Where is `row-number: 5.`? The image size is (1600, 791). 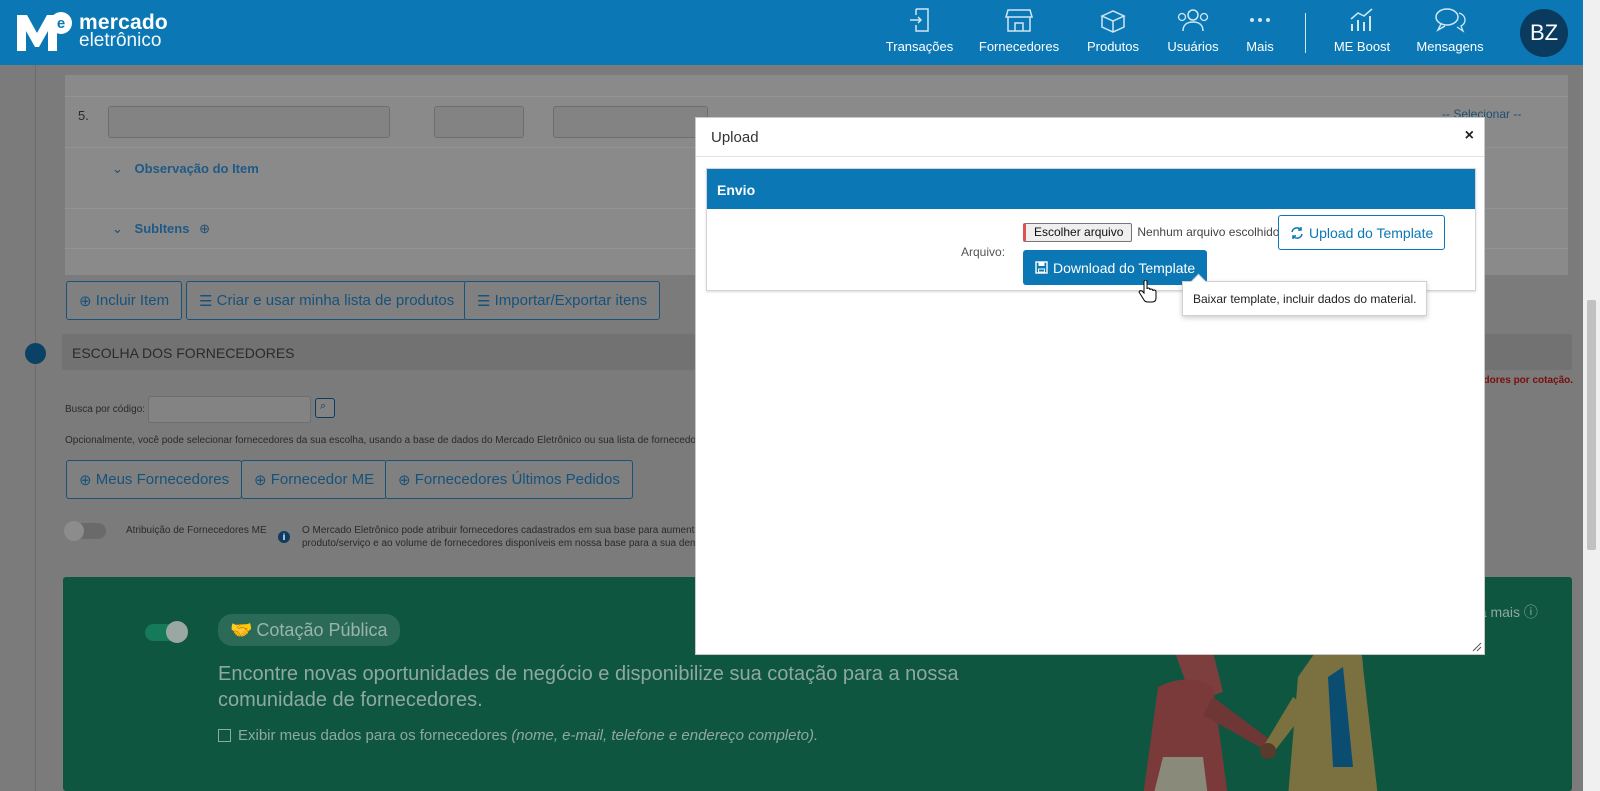
row-number: 5. is located at coordinates (83, 115).